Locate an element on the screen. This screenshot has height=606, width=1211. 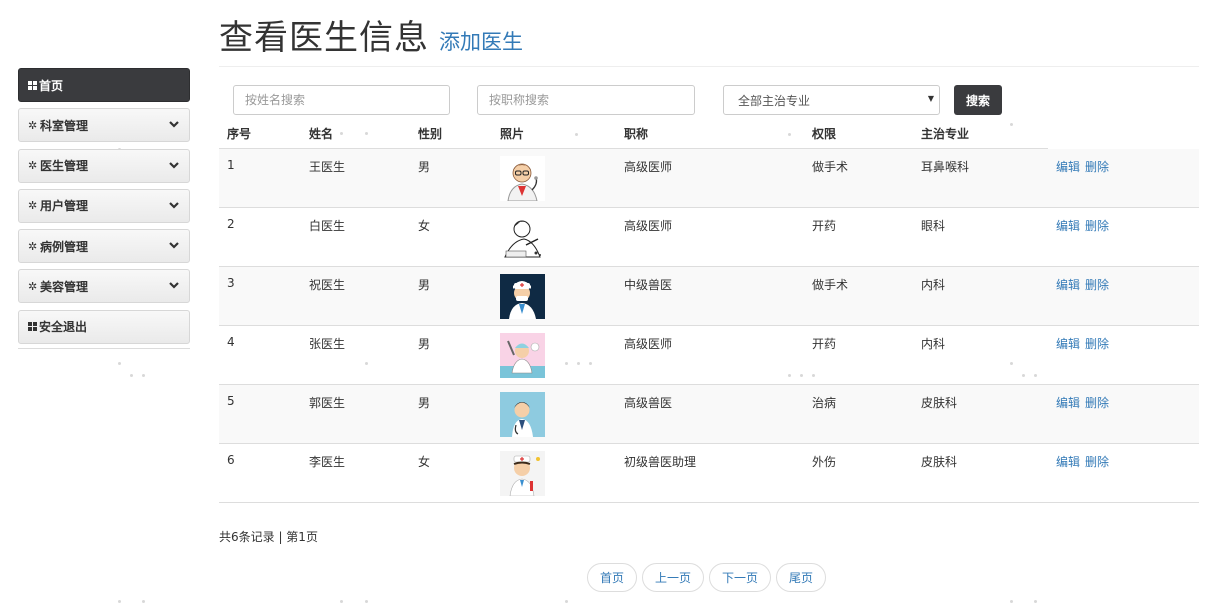
column-header: 性别 is located at coordinates (451, 133).